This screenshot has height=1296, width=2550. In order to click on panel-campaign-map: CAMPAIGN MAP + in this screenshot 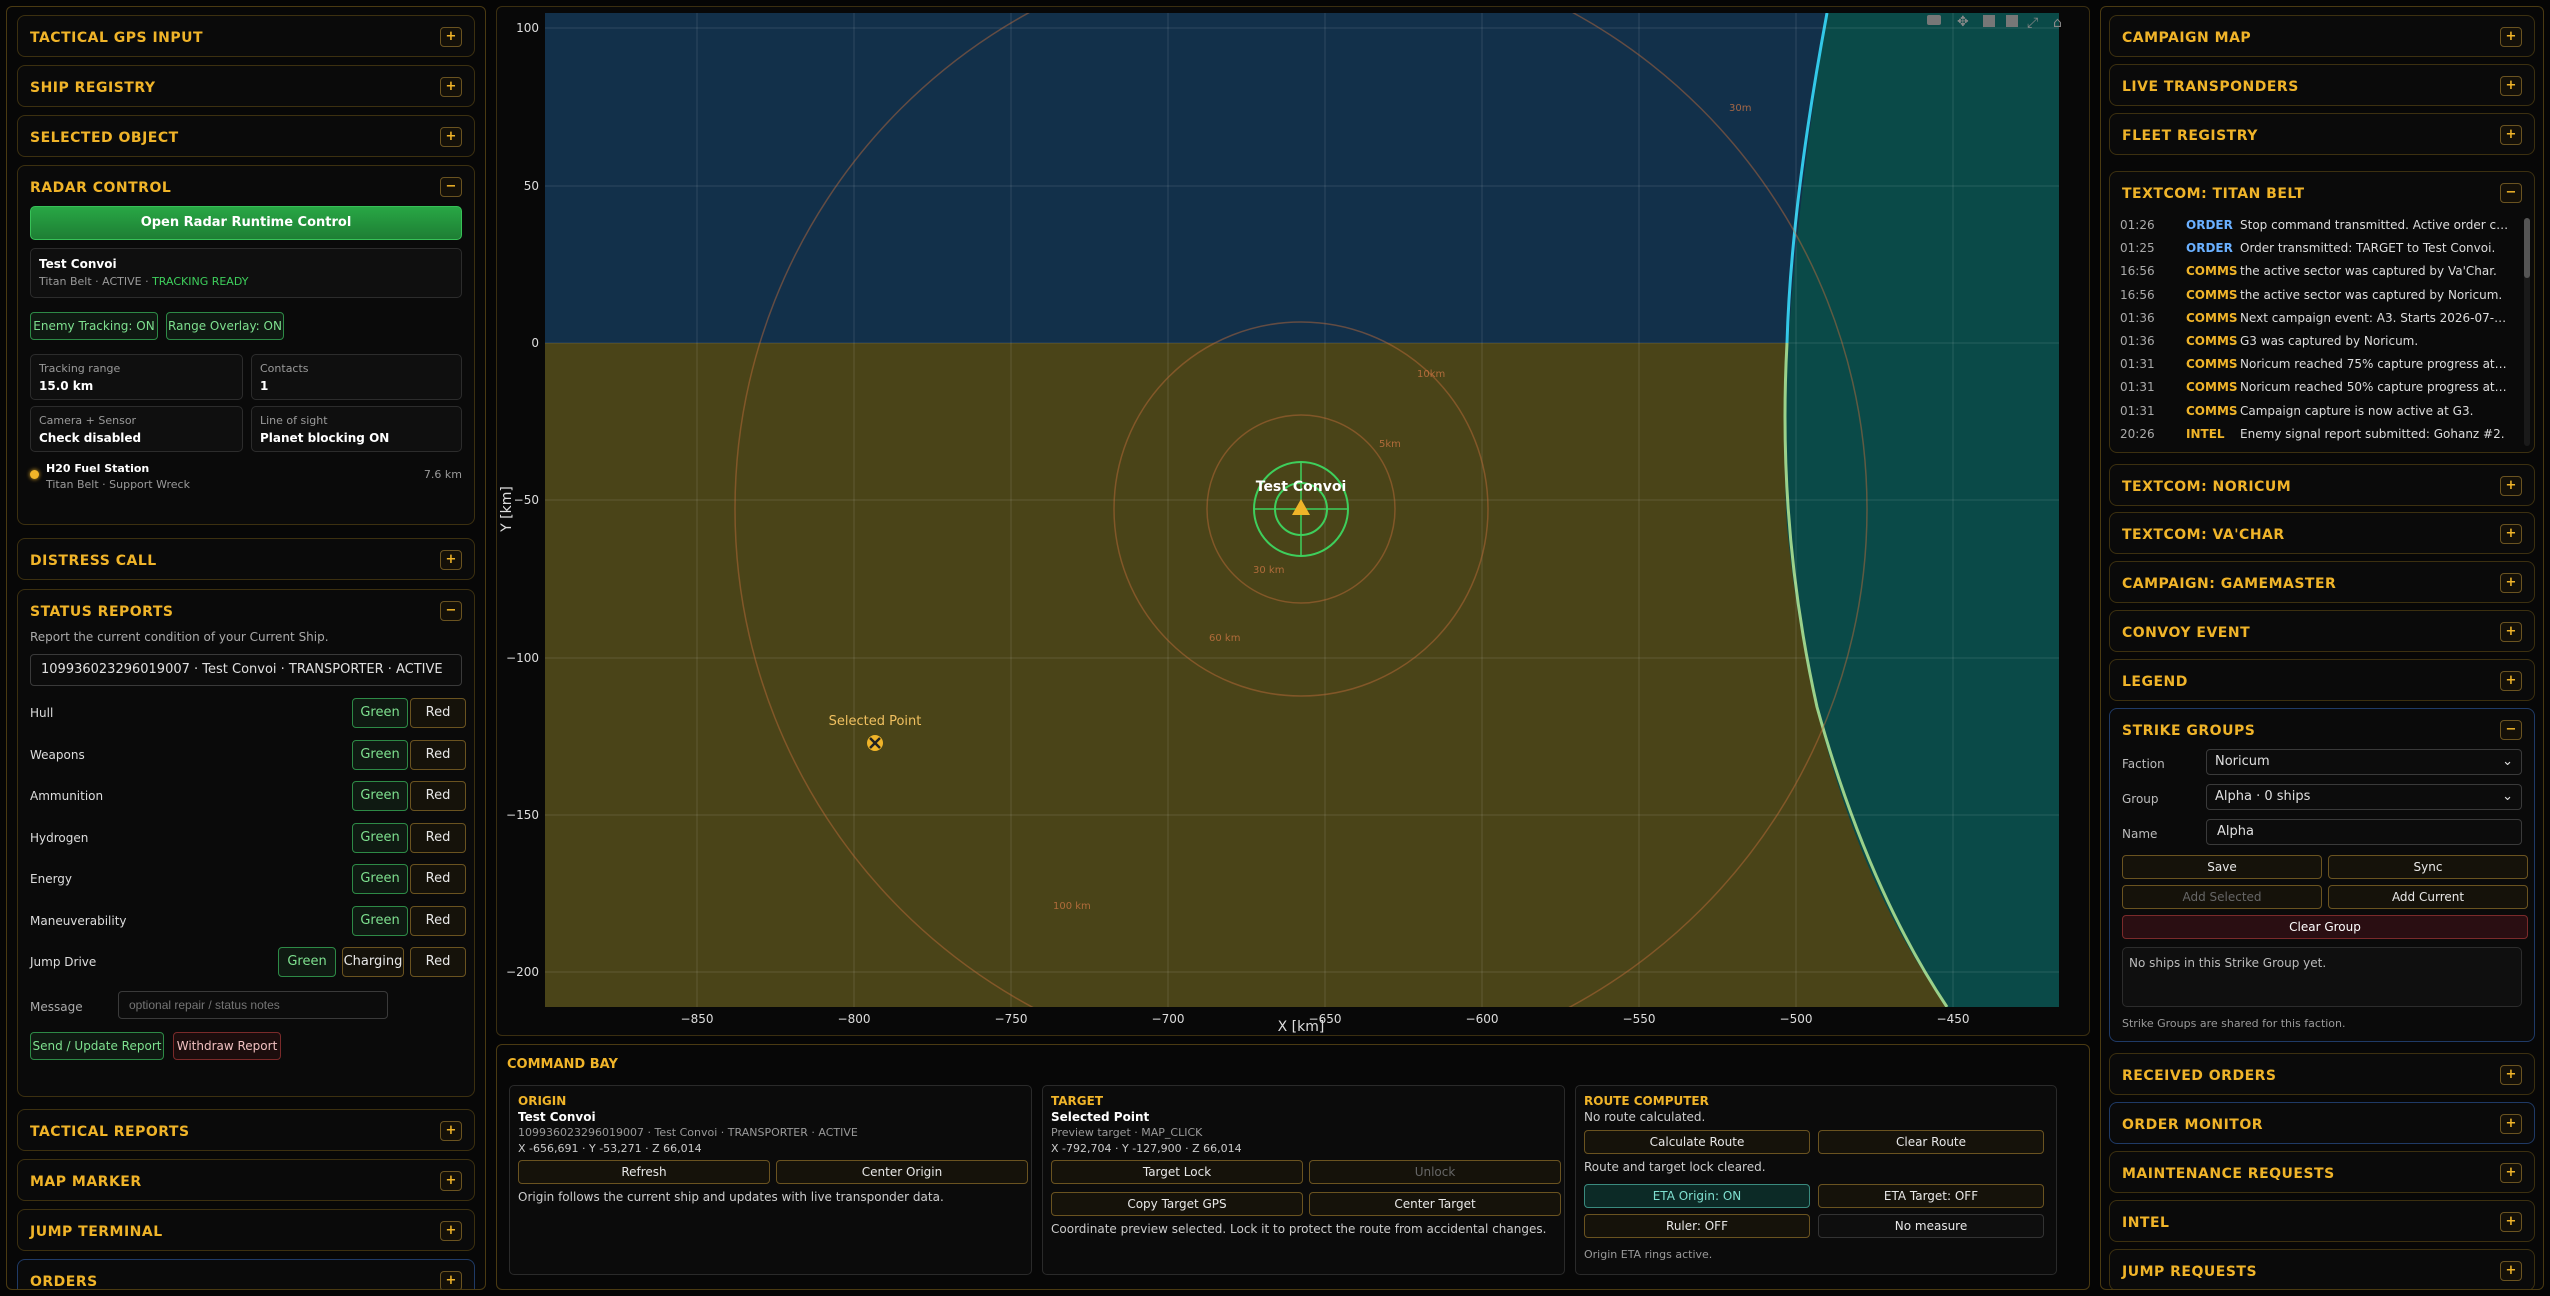, I will do `click(2322, 36)`.